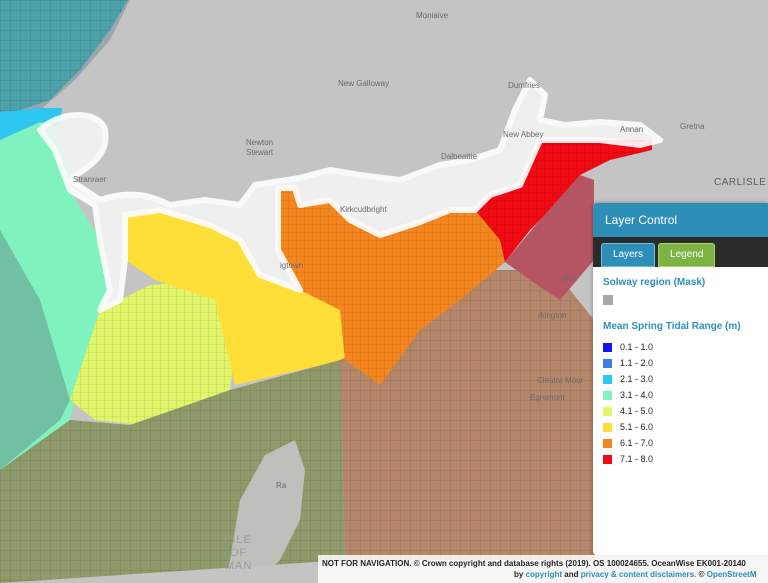 This screenshot has width=768, height=583. Describe the element at coordinates (680, 347) in the screenshot. I see `legend-item: 0.1 - 1.0` at that location.